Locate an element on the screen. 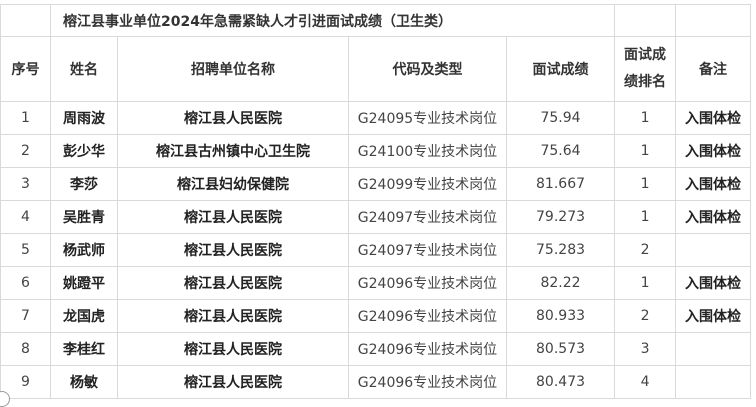 The height and width of the screenshot is (407, 756). table-row: 2 彭少华 榕江县古州镇中心卫生院 G24100专业技术岗位 75.64 1 入围体检 is located at coordinates (376, 151).